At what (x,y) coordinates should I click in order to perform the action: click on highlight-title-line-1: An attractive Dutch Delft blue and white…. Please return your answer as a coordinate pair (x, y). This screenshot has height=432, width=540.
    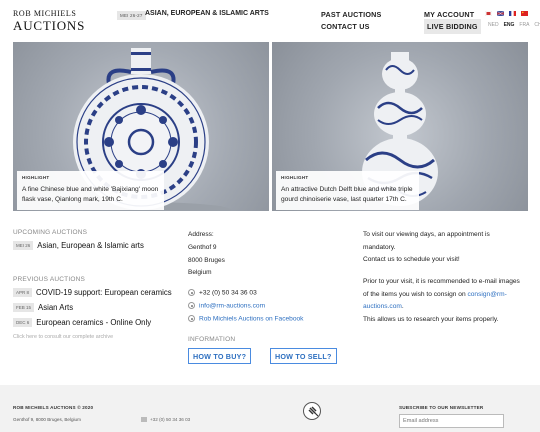
    Looking at the image, I should click on (347, 189).